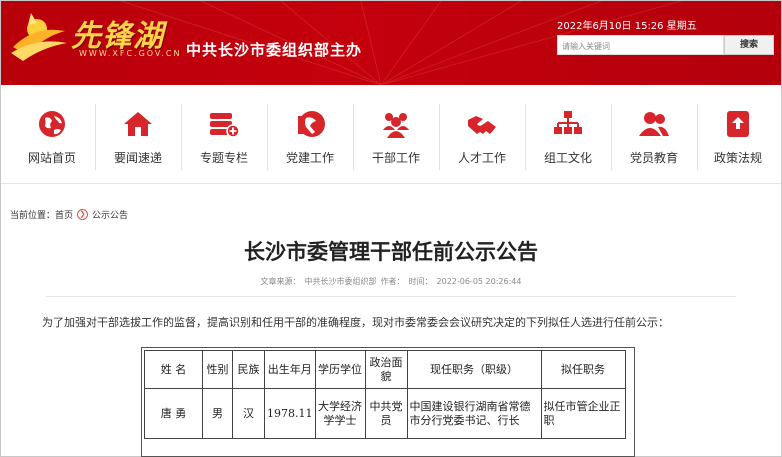 Image resolution: width=782 pixels, height=457 pixels. I want to click on breadcrumb-prefix: 当前位置：, so click(33, 216).